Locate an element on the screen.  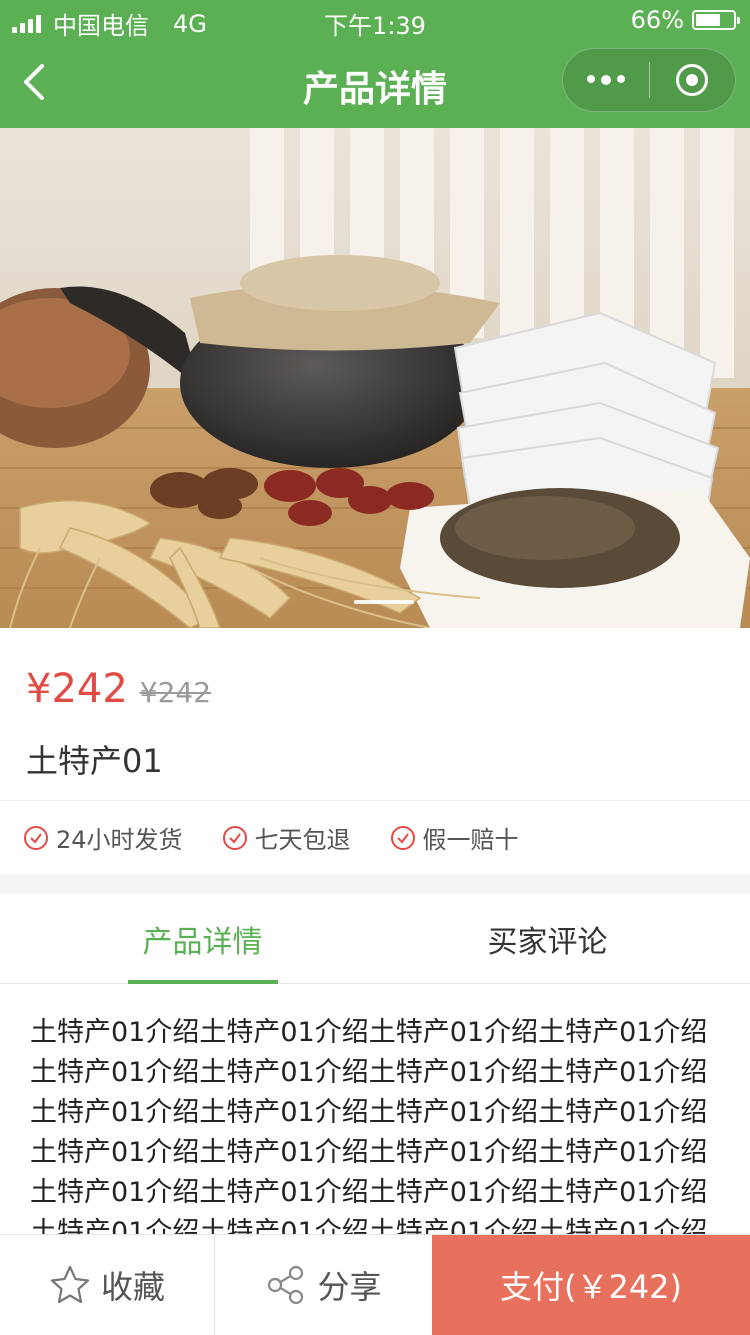
bottom-action-bar: 收藏 分享 支付(￥242) is located at coordinates (375, 1284).